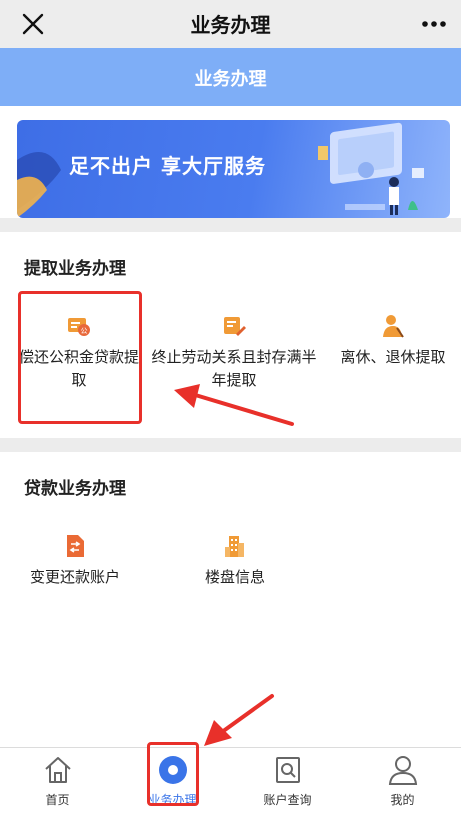  Describe the element at coordinates (234, 577) in the screenshot. I see `loan-item-label: 楼盘信息` at that location.